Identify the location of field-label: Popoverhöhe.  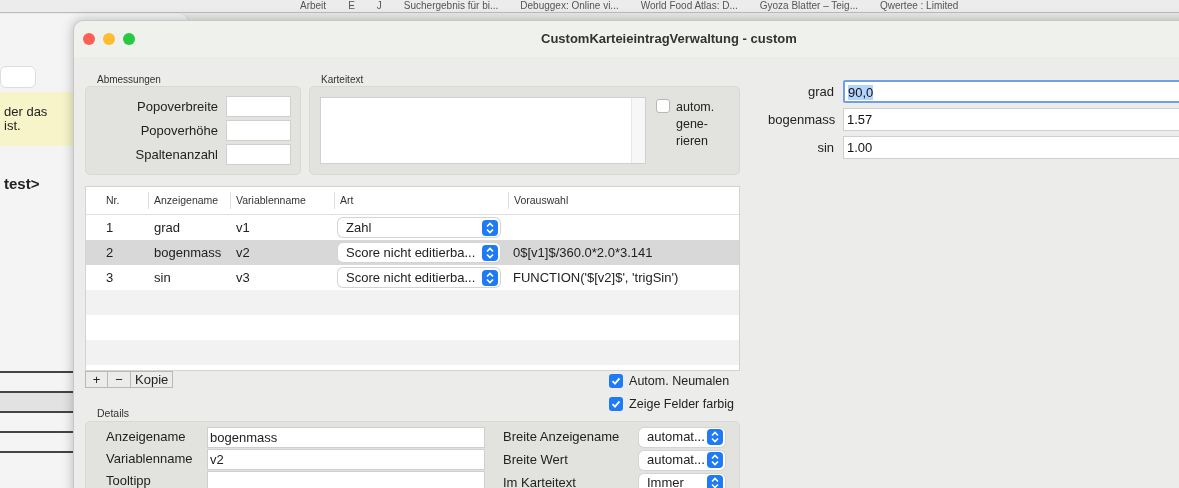
(179, 130).